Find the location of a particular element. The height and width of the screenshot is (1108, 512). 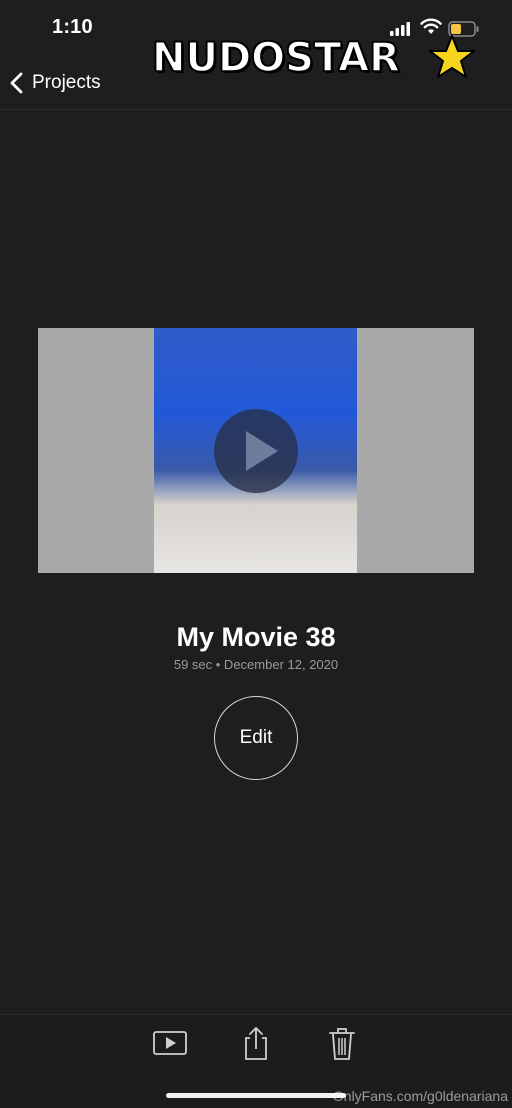

source-watermark: OnlyFans.com/g0ldenariana is located at coordinates (420, 1096).